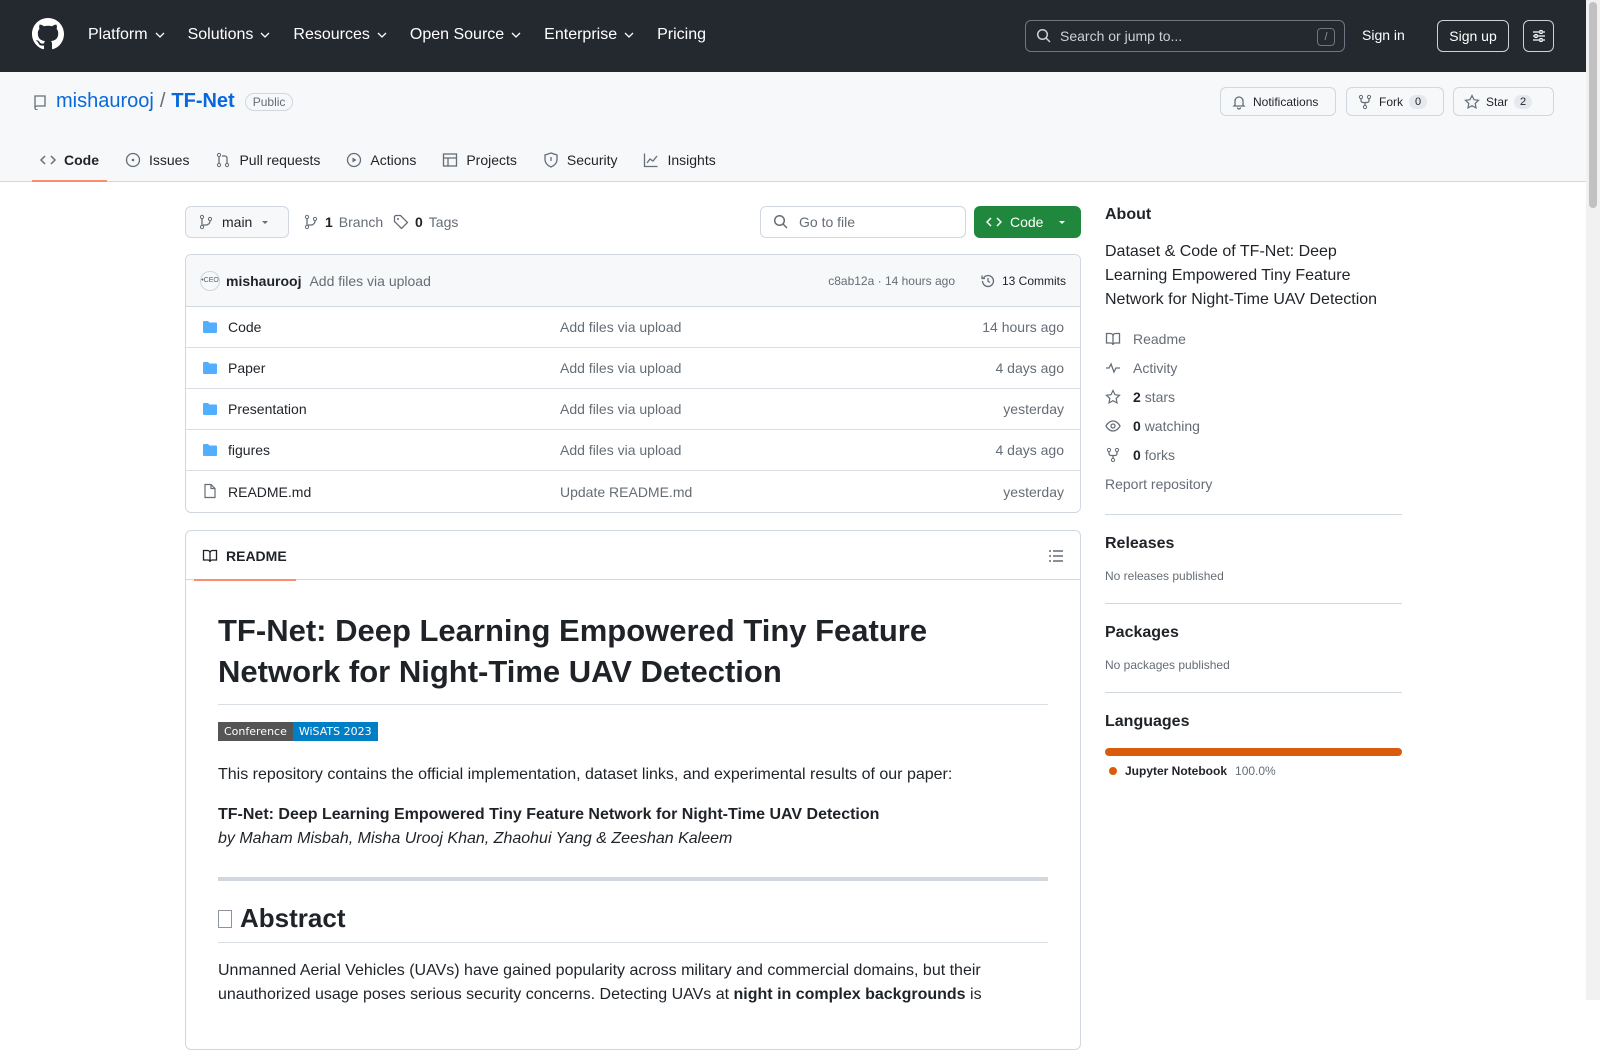 The height and width of the screenshot is (1050, 1600). I want to click on bell-icon, so click(1239, 102).